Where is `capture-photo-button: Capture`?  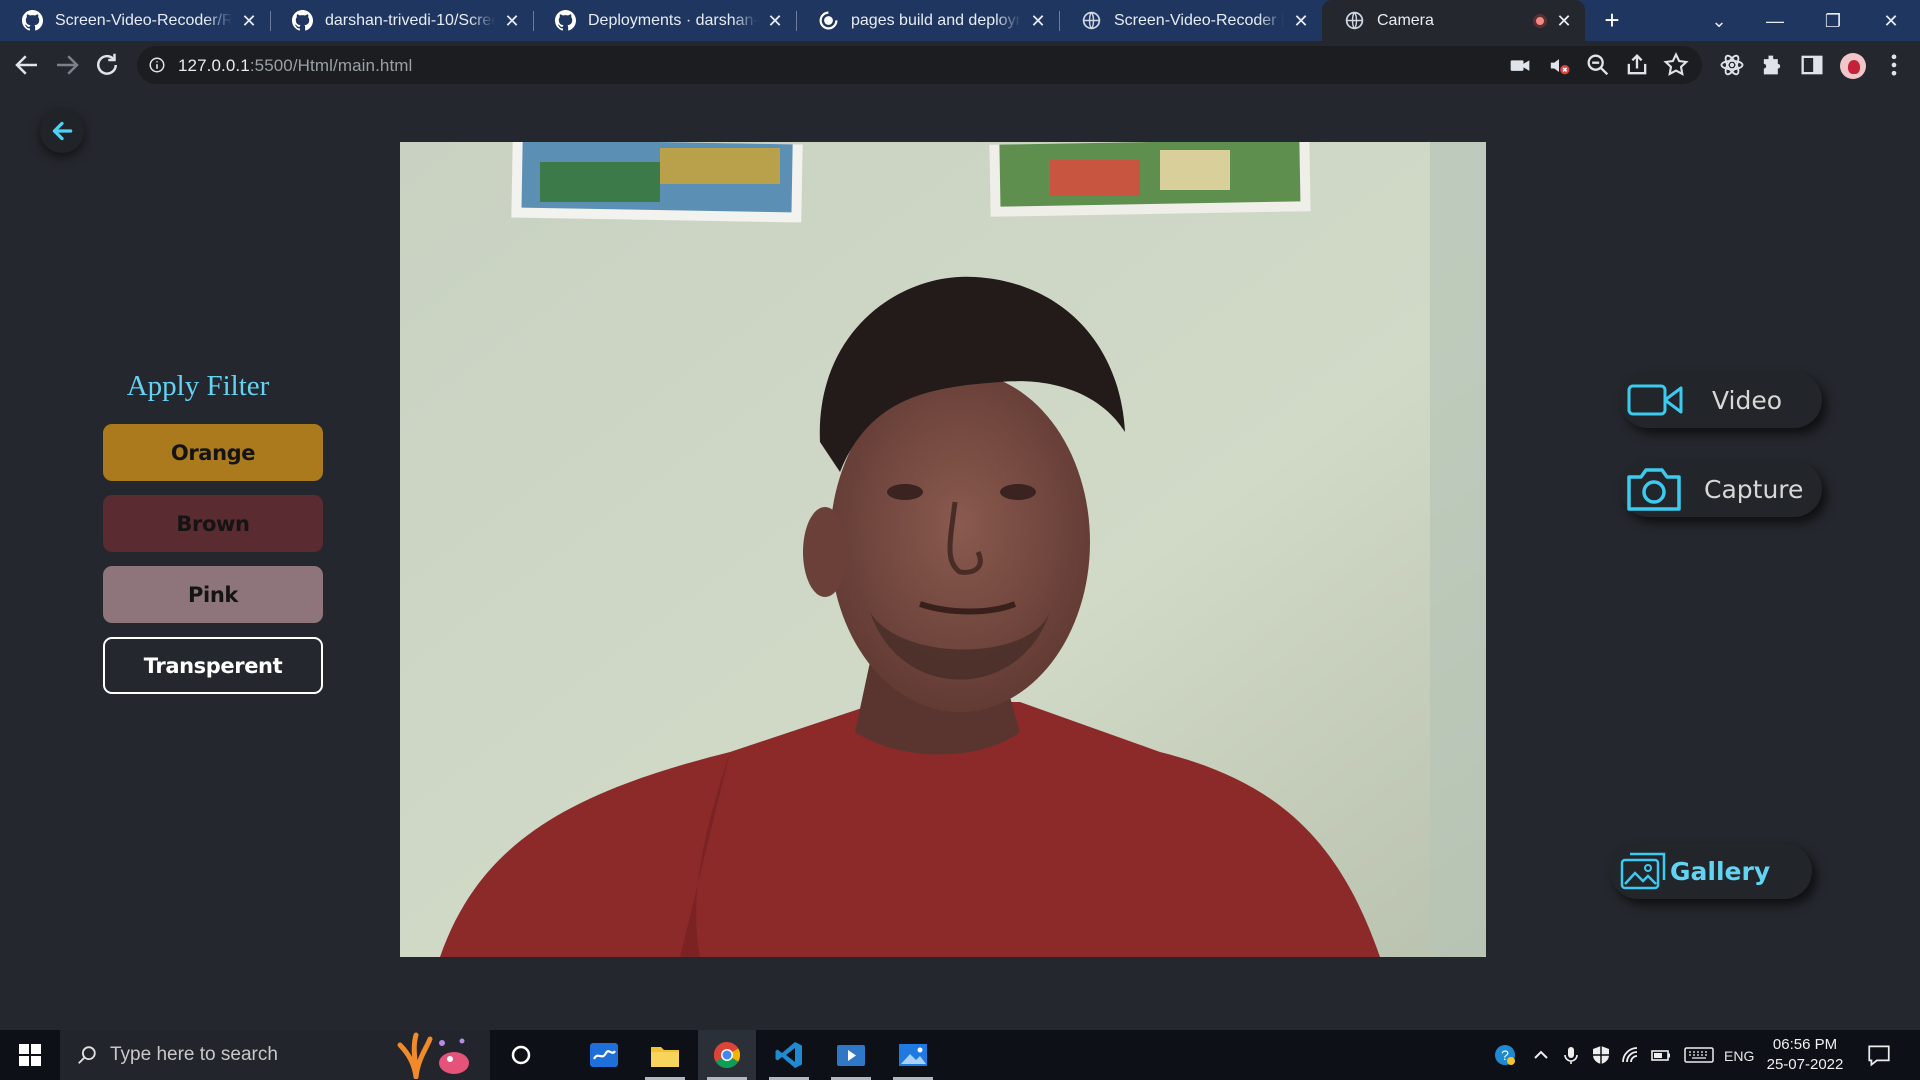
capture-photo-button: Capture is located at coordinates (1721, 489).